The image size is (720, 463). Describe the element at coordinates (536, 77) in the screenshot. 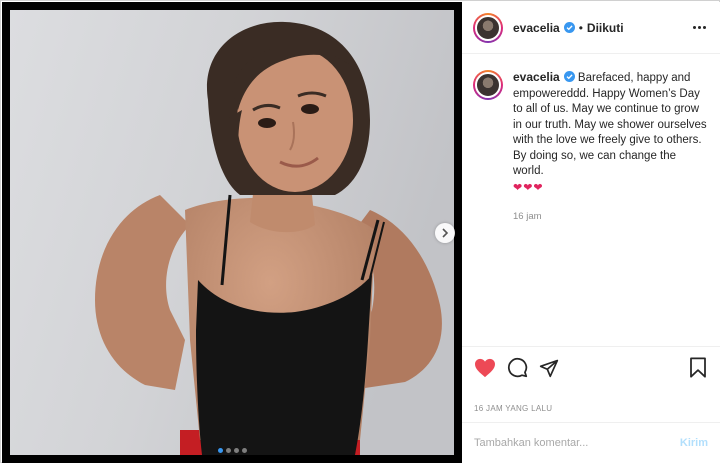

I see `caption-username: evacelia` at that location.